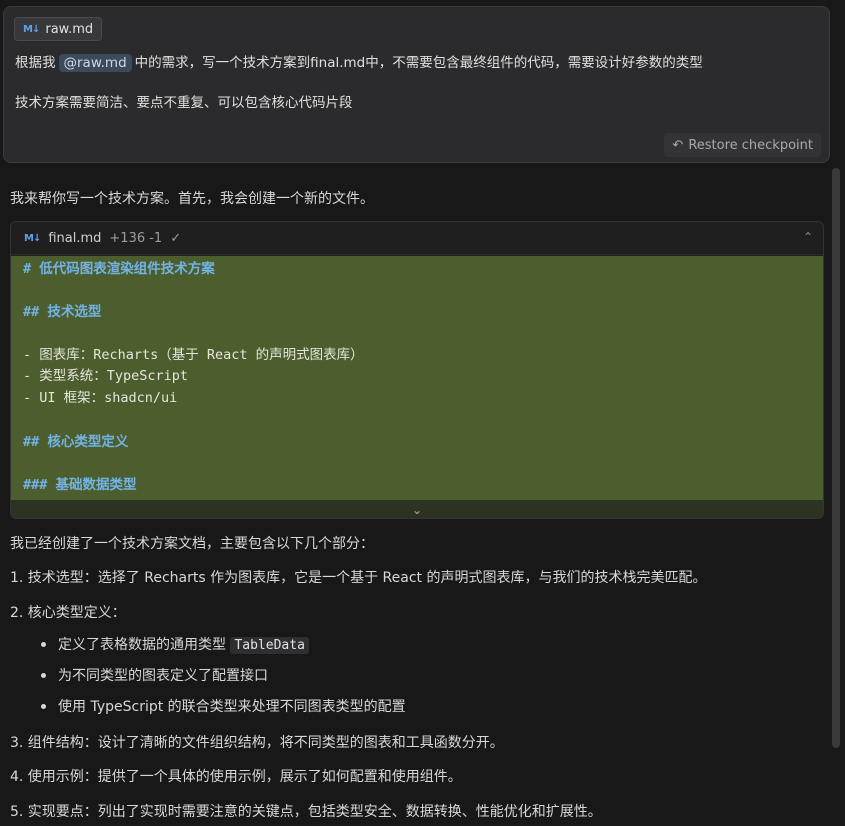  I want to click on expand-collapse-icon: ⌃, so click(808, 237).